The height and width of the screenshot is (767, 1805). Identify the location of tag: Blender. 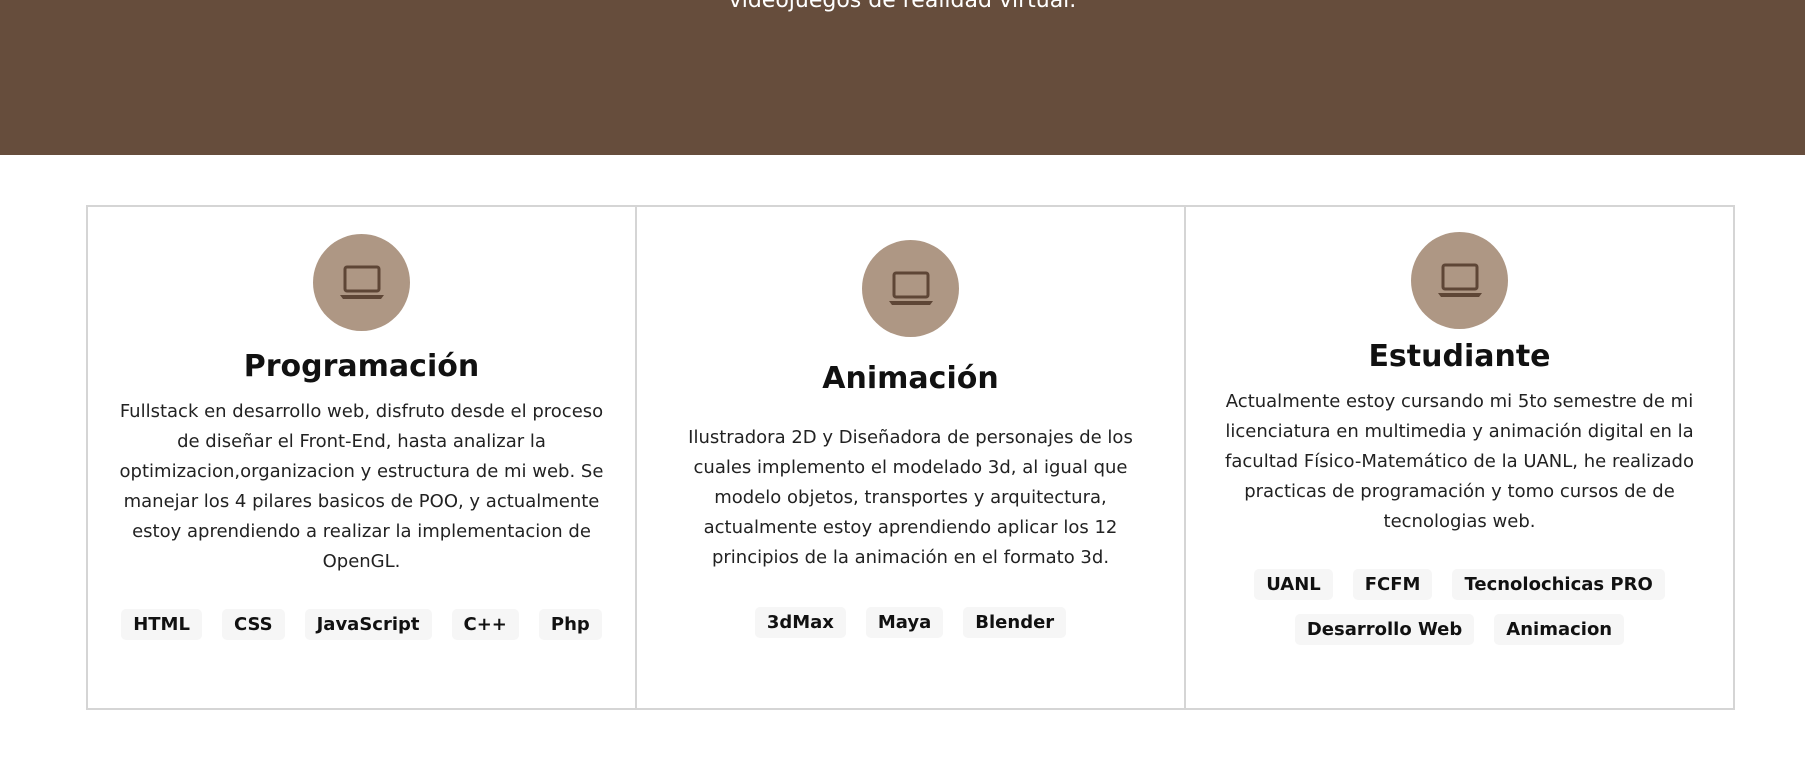
(1015, 622).